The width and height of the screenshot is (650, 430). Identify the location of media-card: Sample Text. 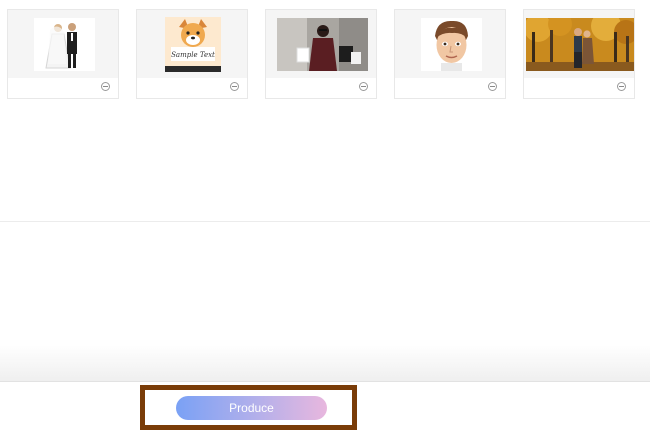
(192, 54).